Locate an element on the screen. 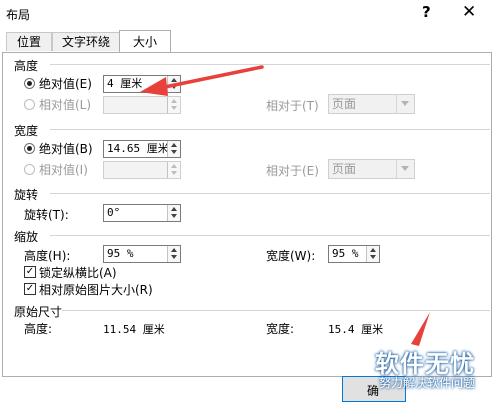 This screenshot has width=500, height=402. watermark-subtitle: 努力解决软件问题 is located at coordinates (427, 383).